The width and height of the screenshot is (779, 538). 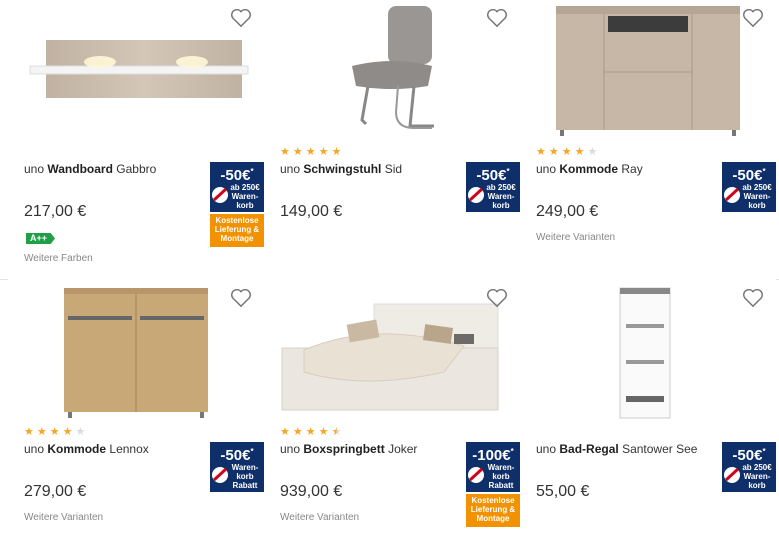 I want to click on product-price: 149,00 €, so click(x=311, y=211).